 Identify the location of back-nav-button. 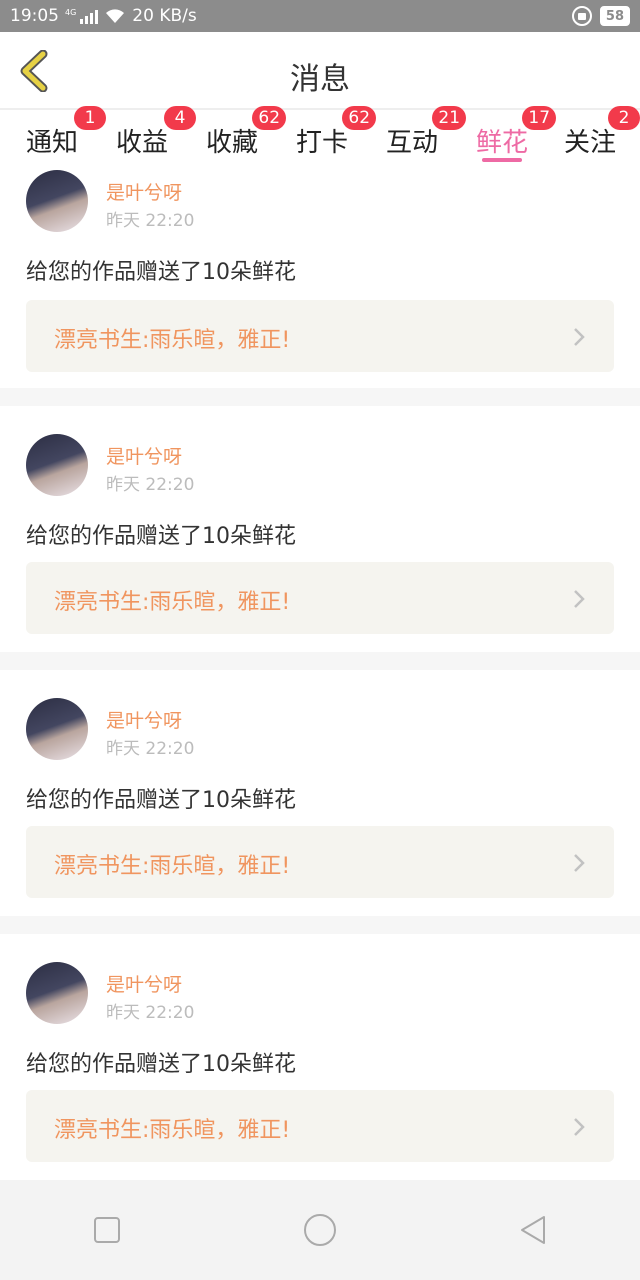
(533, 1230).